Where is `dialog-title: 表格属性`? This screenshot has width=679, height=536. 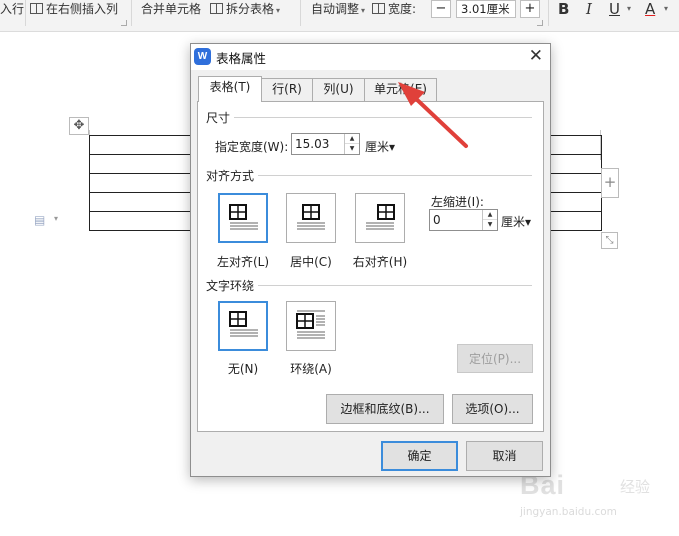 dialog-title: 表格属性 is located at coordinates (241, 58).